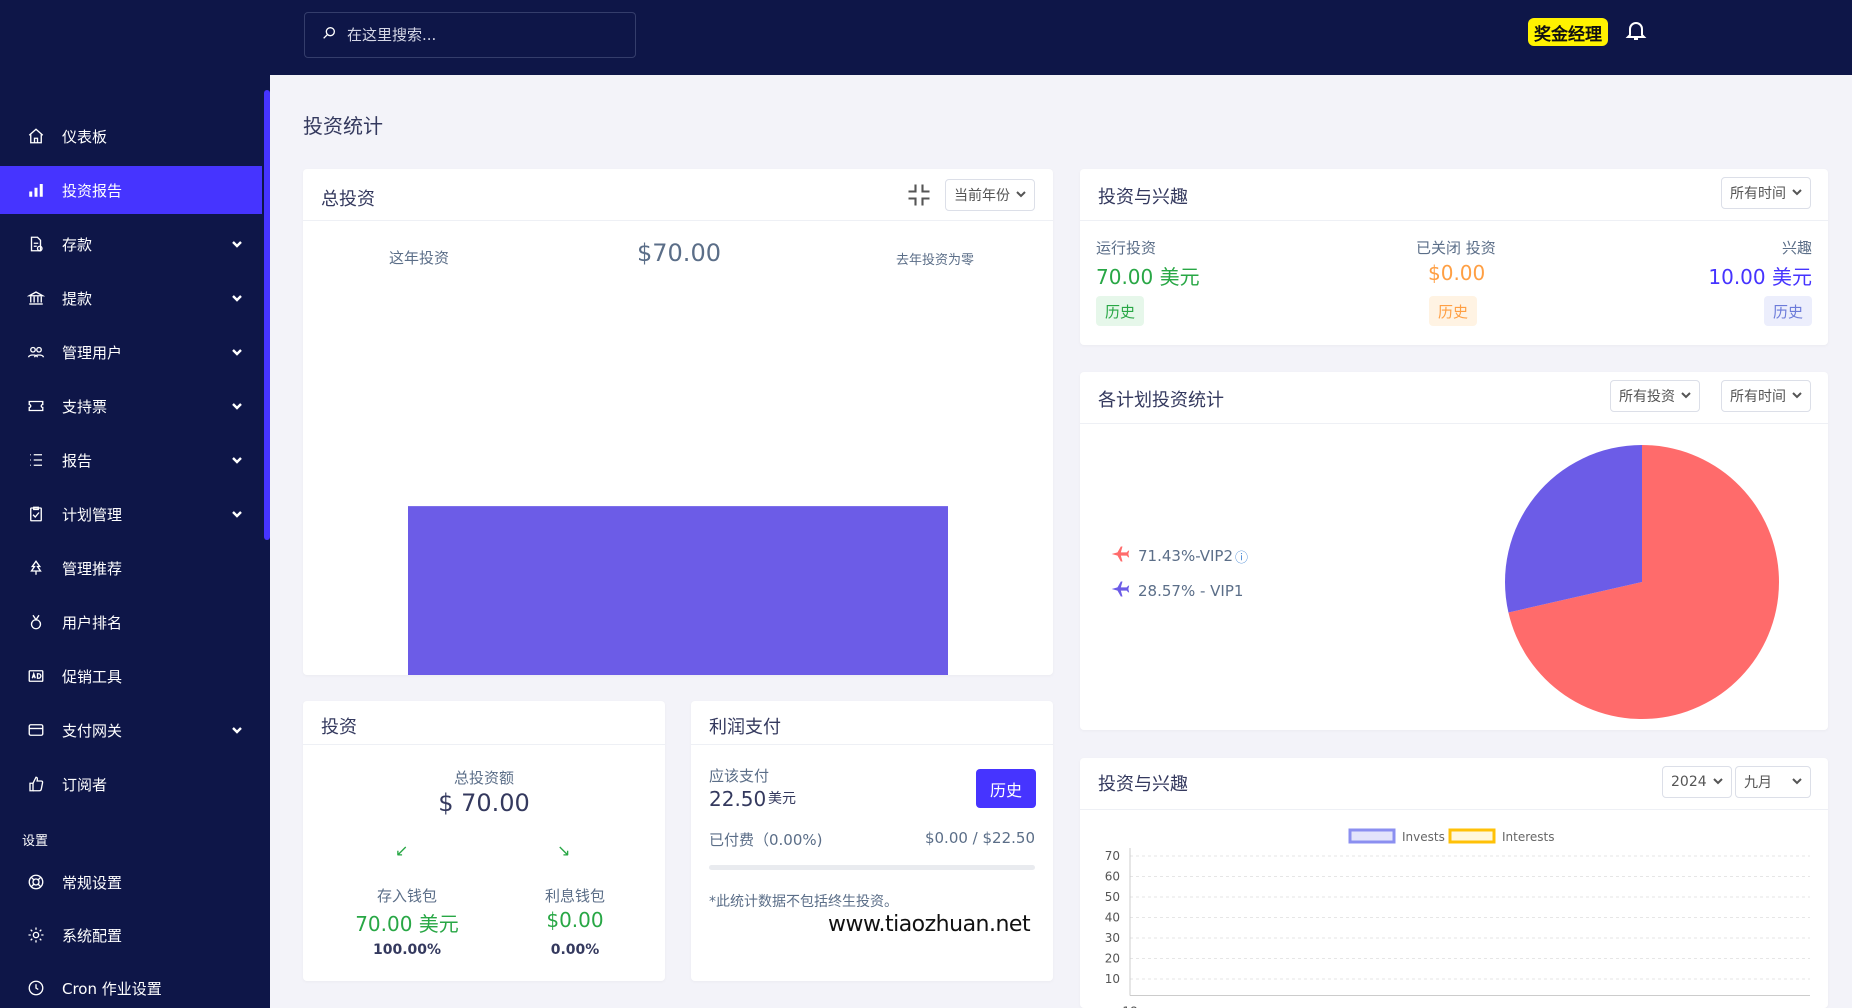  I want to click on card-header: 投资与兴趣 2024 九月, so click(1454, 784).